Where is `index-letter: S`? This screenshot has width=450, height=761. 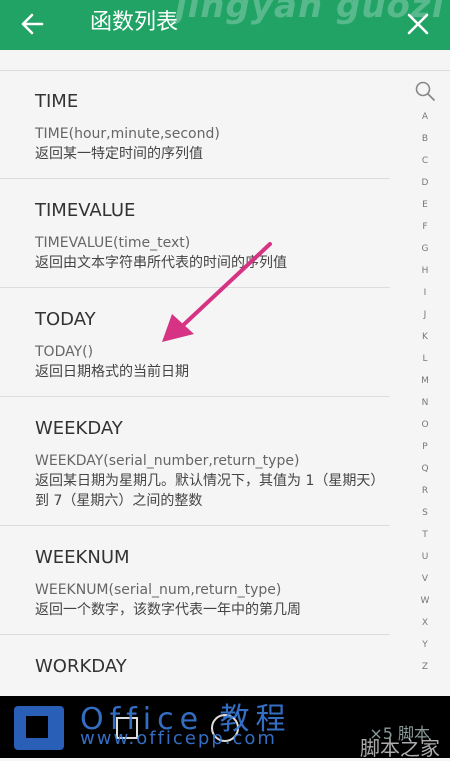 index-letter: S is located at coordinates (425, 513).